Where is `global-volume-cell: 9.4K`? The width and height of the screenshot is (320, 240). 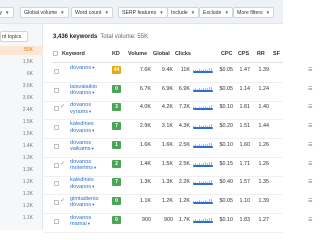
global-volume-cell: 9.4K is located at coordinates (167, 70).